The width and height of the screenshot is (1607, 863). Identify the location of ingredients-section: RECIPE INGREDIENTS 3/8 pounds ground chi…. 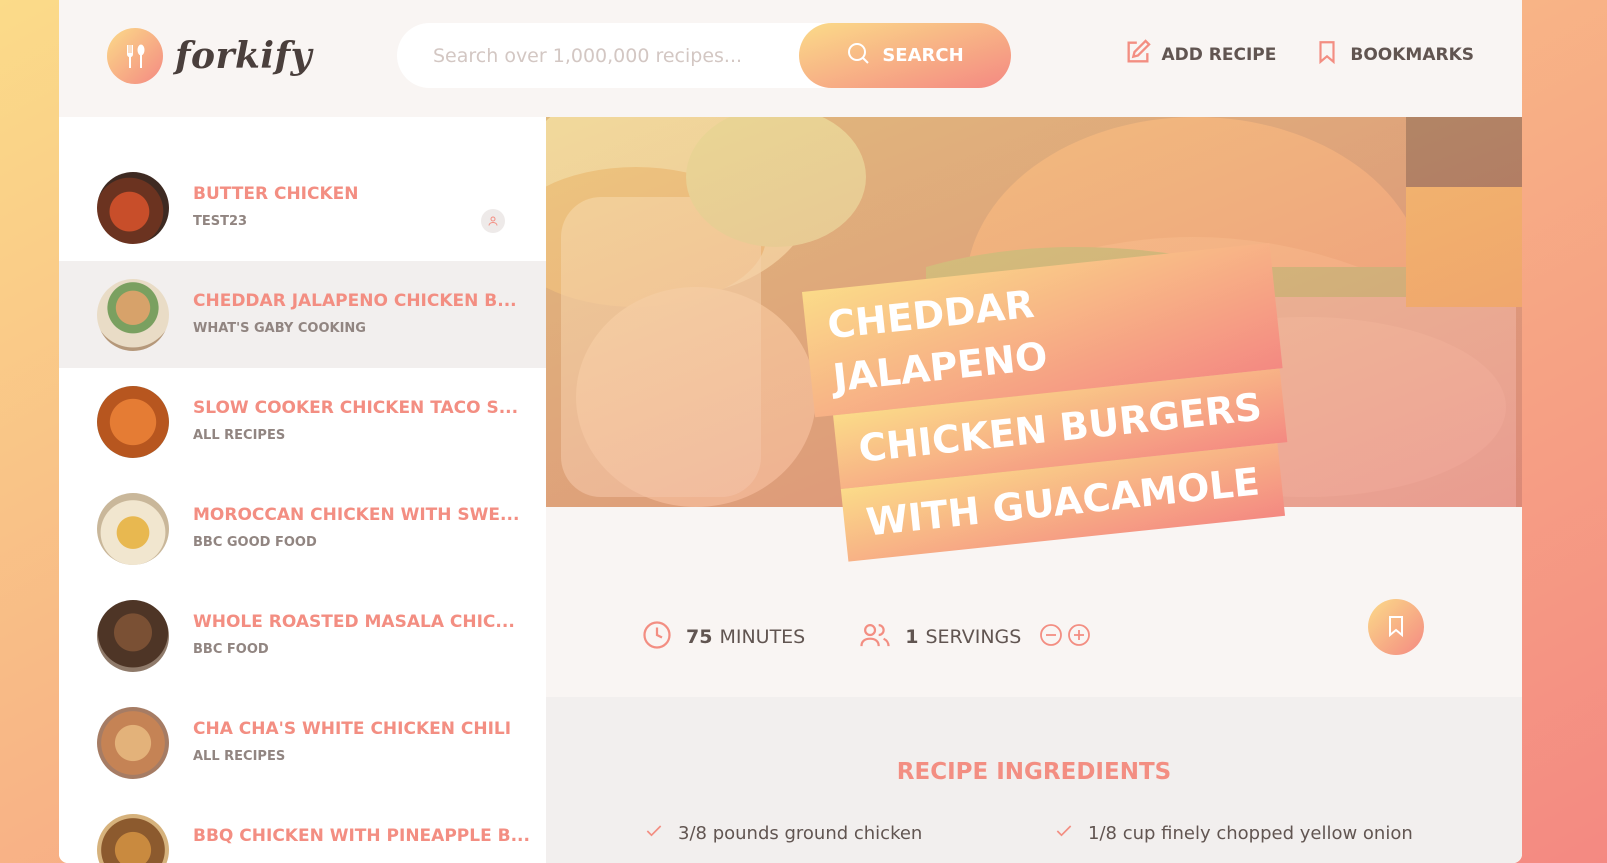
(1034, 780).